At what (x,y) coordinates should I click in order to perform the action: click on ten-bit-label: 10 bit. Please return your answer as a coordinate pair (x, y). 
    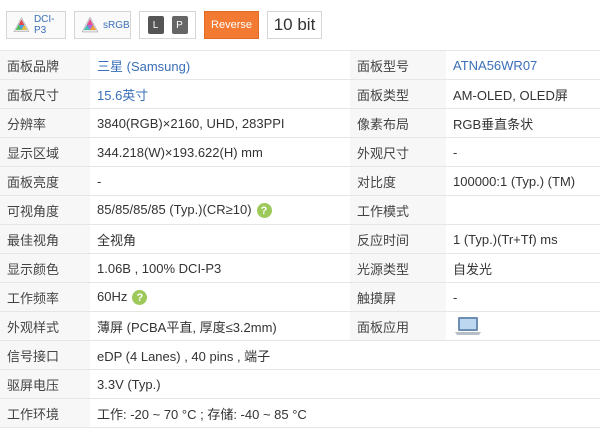
    Looking at the image, I should click on (294, 24).